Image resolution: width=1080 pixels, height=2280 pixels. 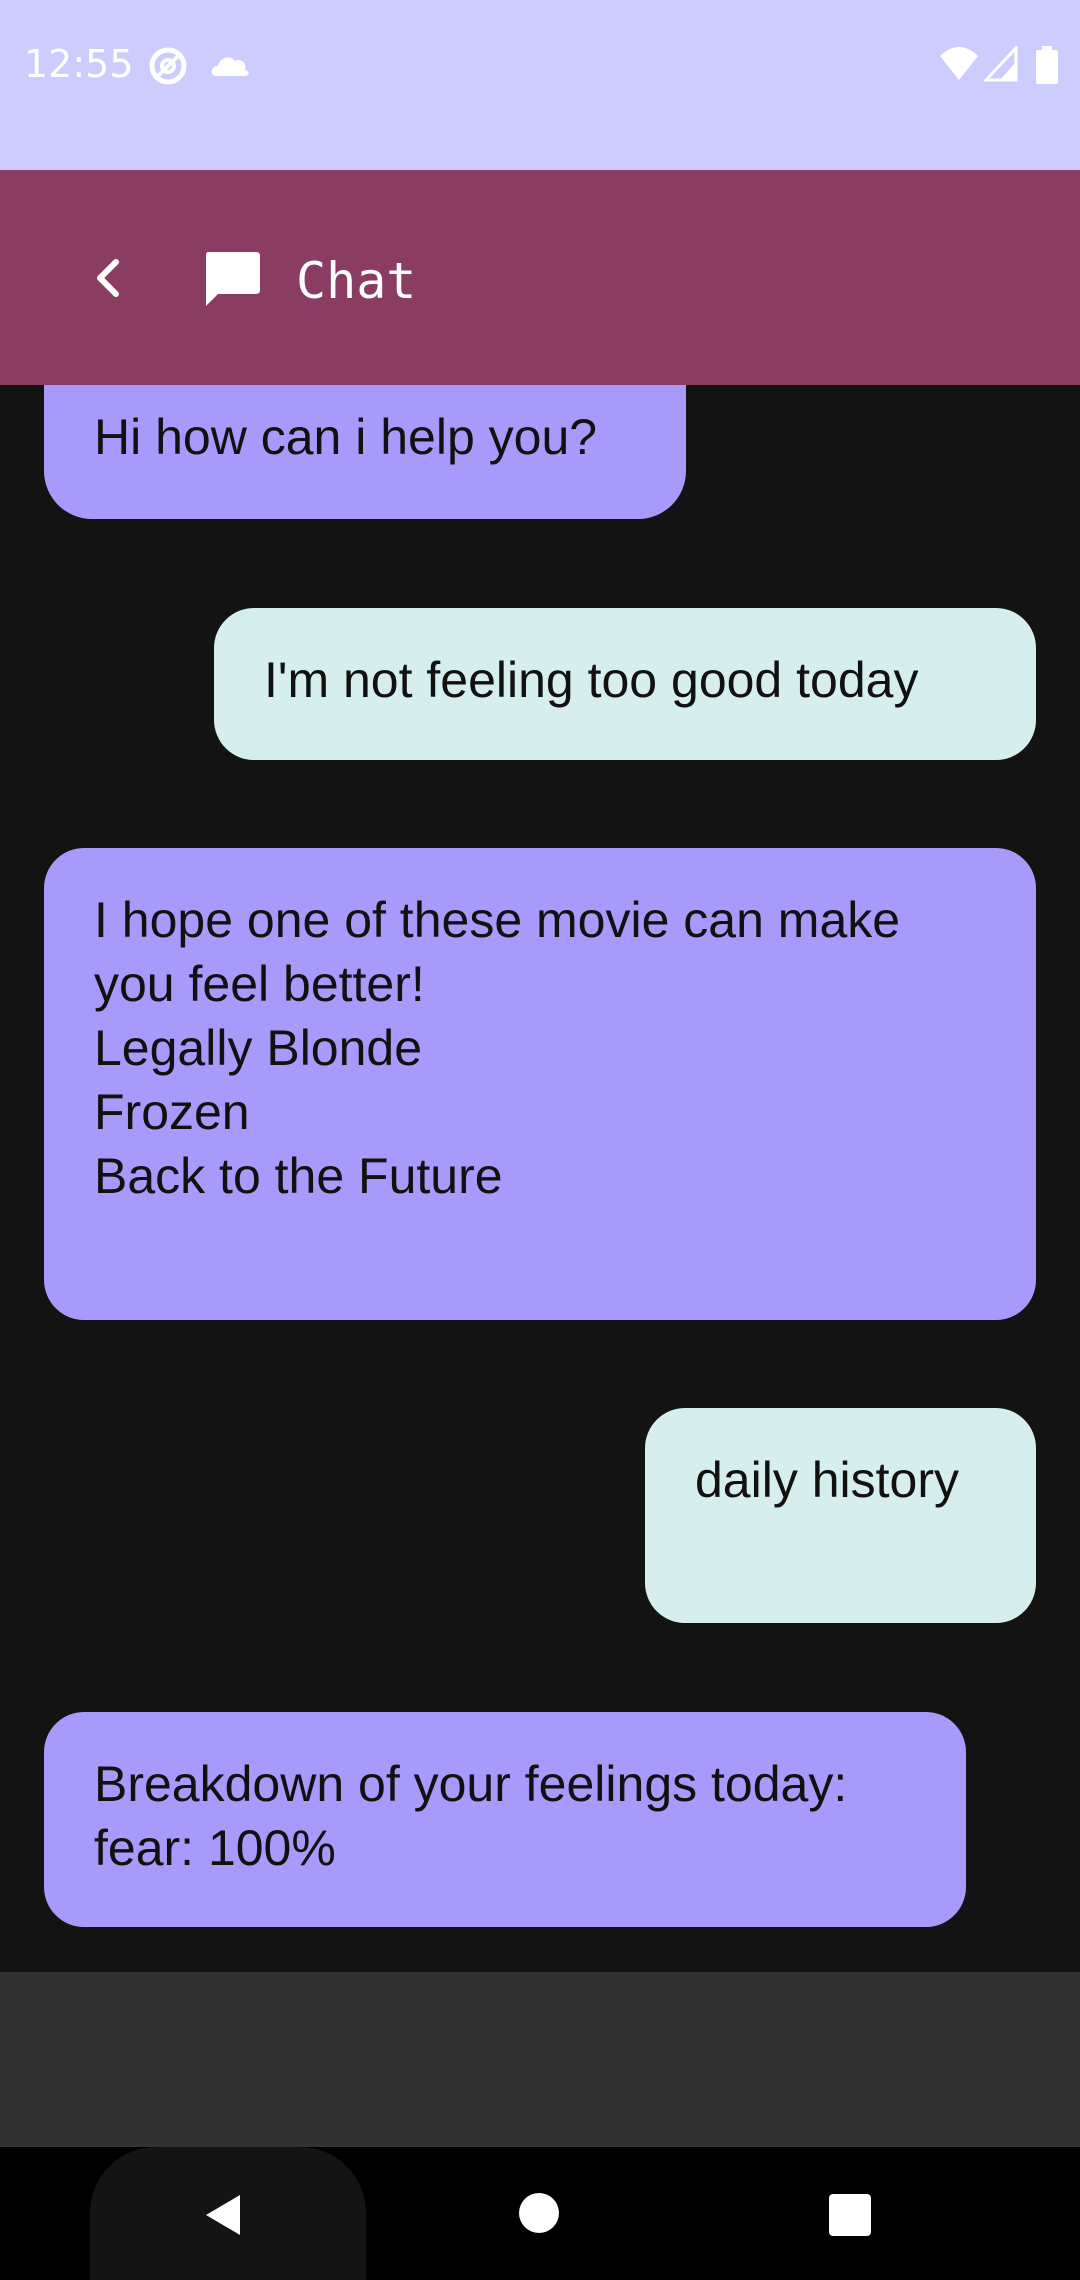 What do you see at coordinates (850, 2215) in the screenshot?
I see `nav-recents-icon` at bounding box center [850, 2215].